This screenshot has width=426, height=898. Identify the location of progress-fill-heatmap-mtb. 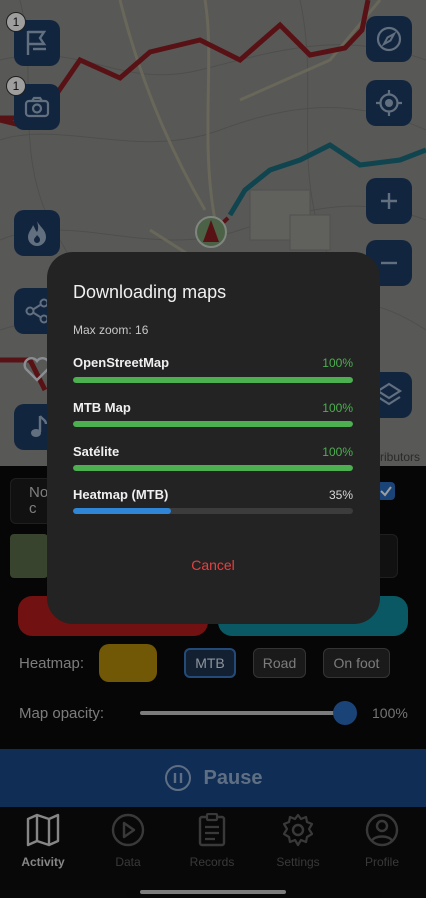
(122, 511).